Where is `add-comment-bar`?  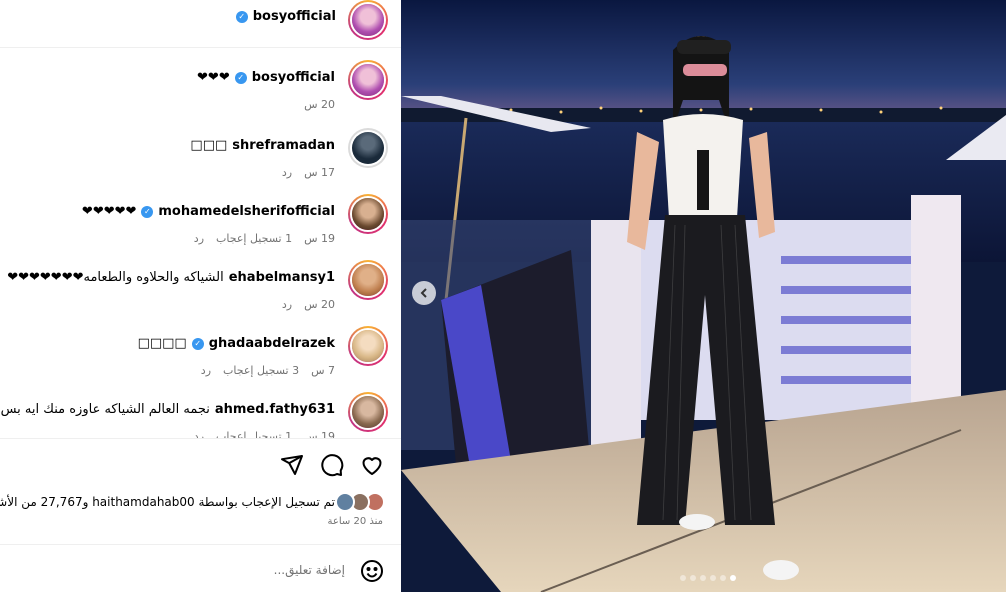 add-comment-bar is located at coordinates (200, 568).